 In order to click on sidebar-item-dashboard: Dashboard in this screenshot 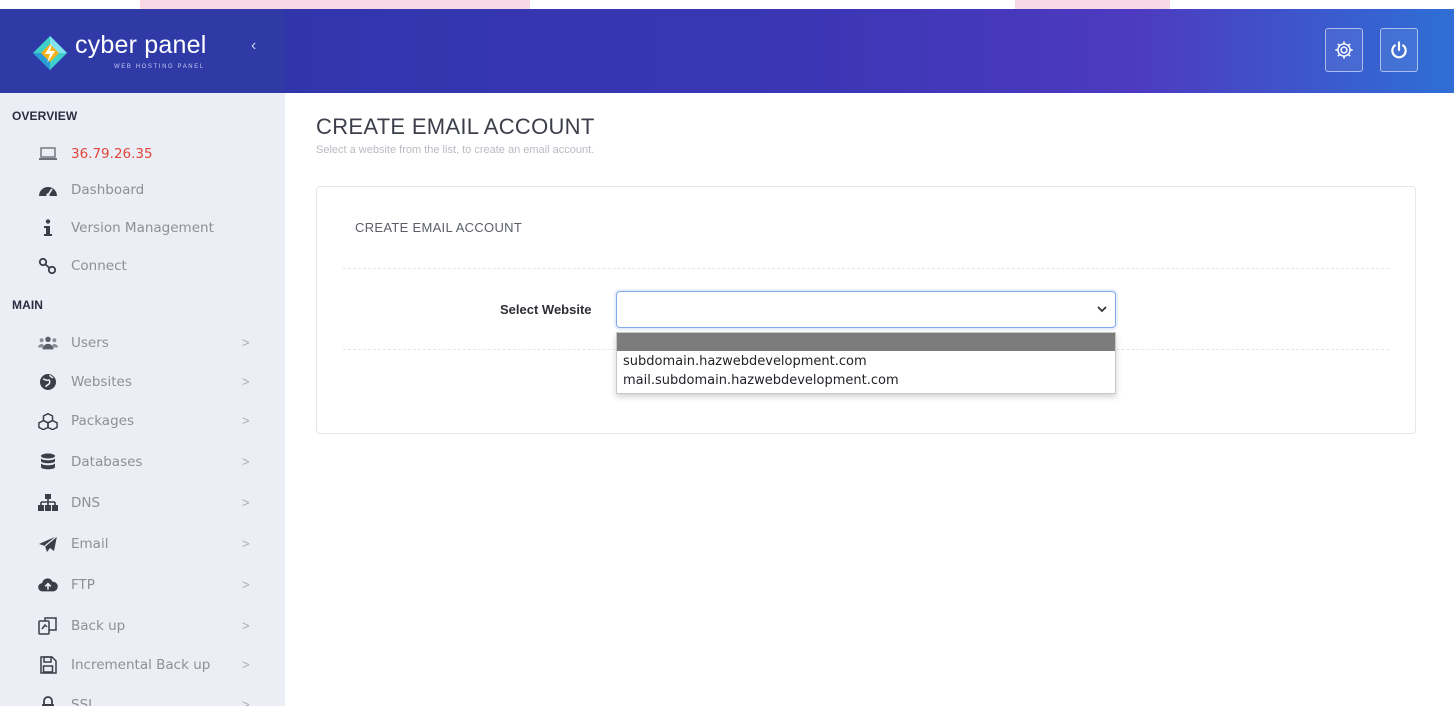, I will do `click(142, 190)`.